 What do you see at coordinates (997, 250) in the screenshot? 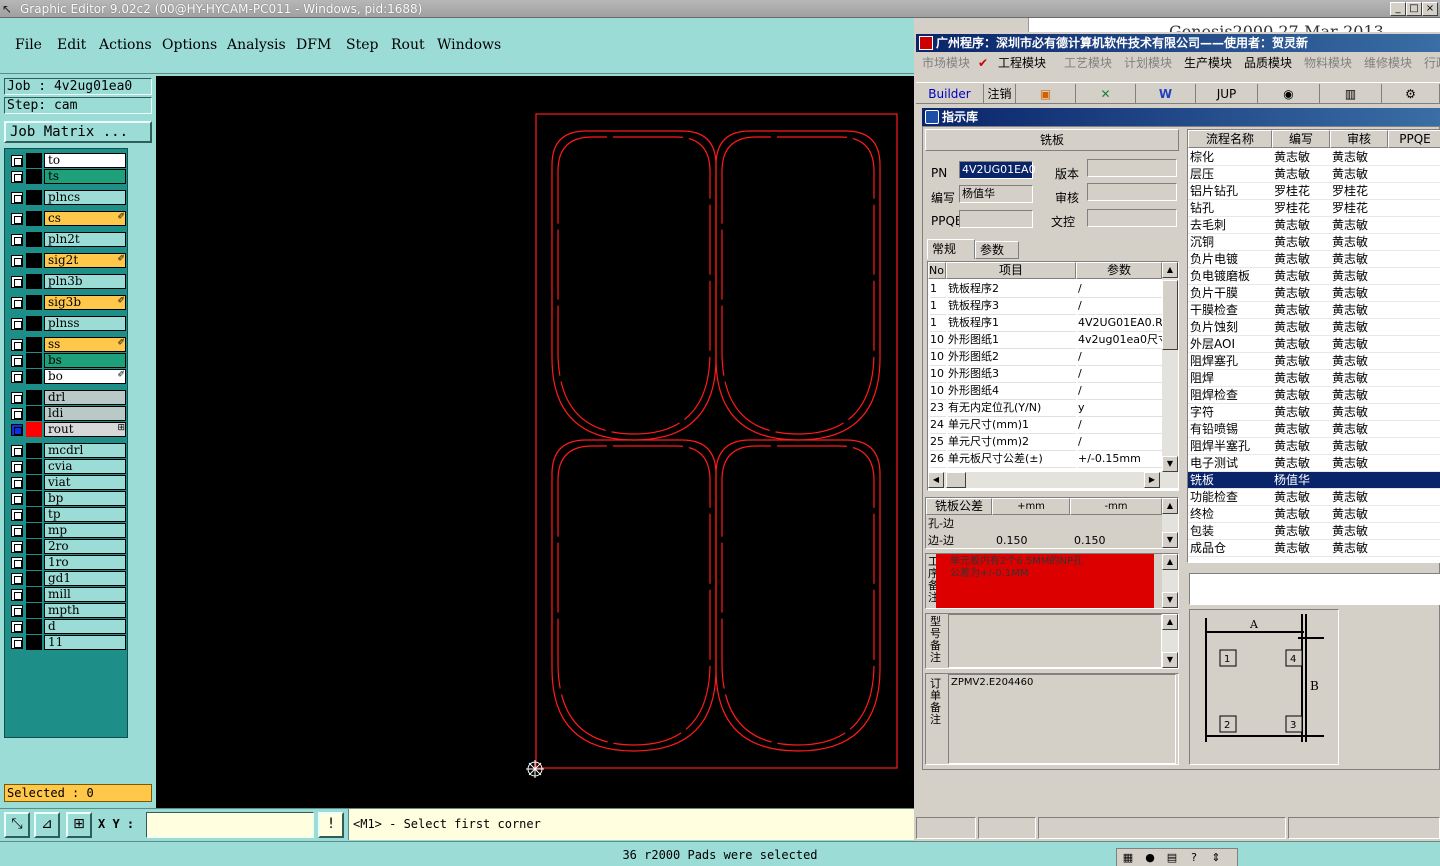
I see `tab-params: 参数` at bounding box center [997, 250].